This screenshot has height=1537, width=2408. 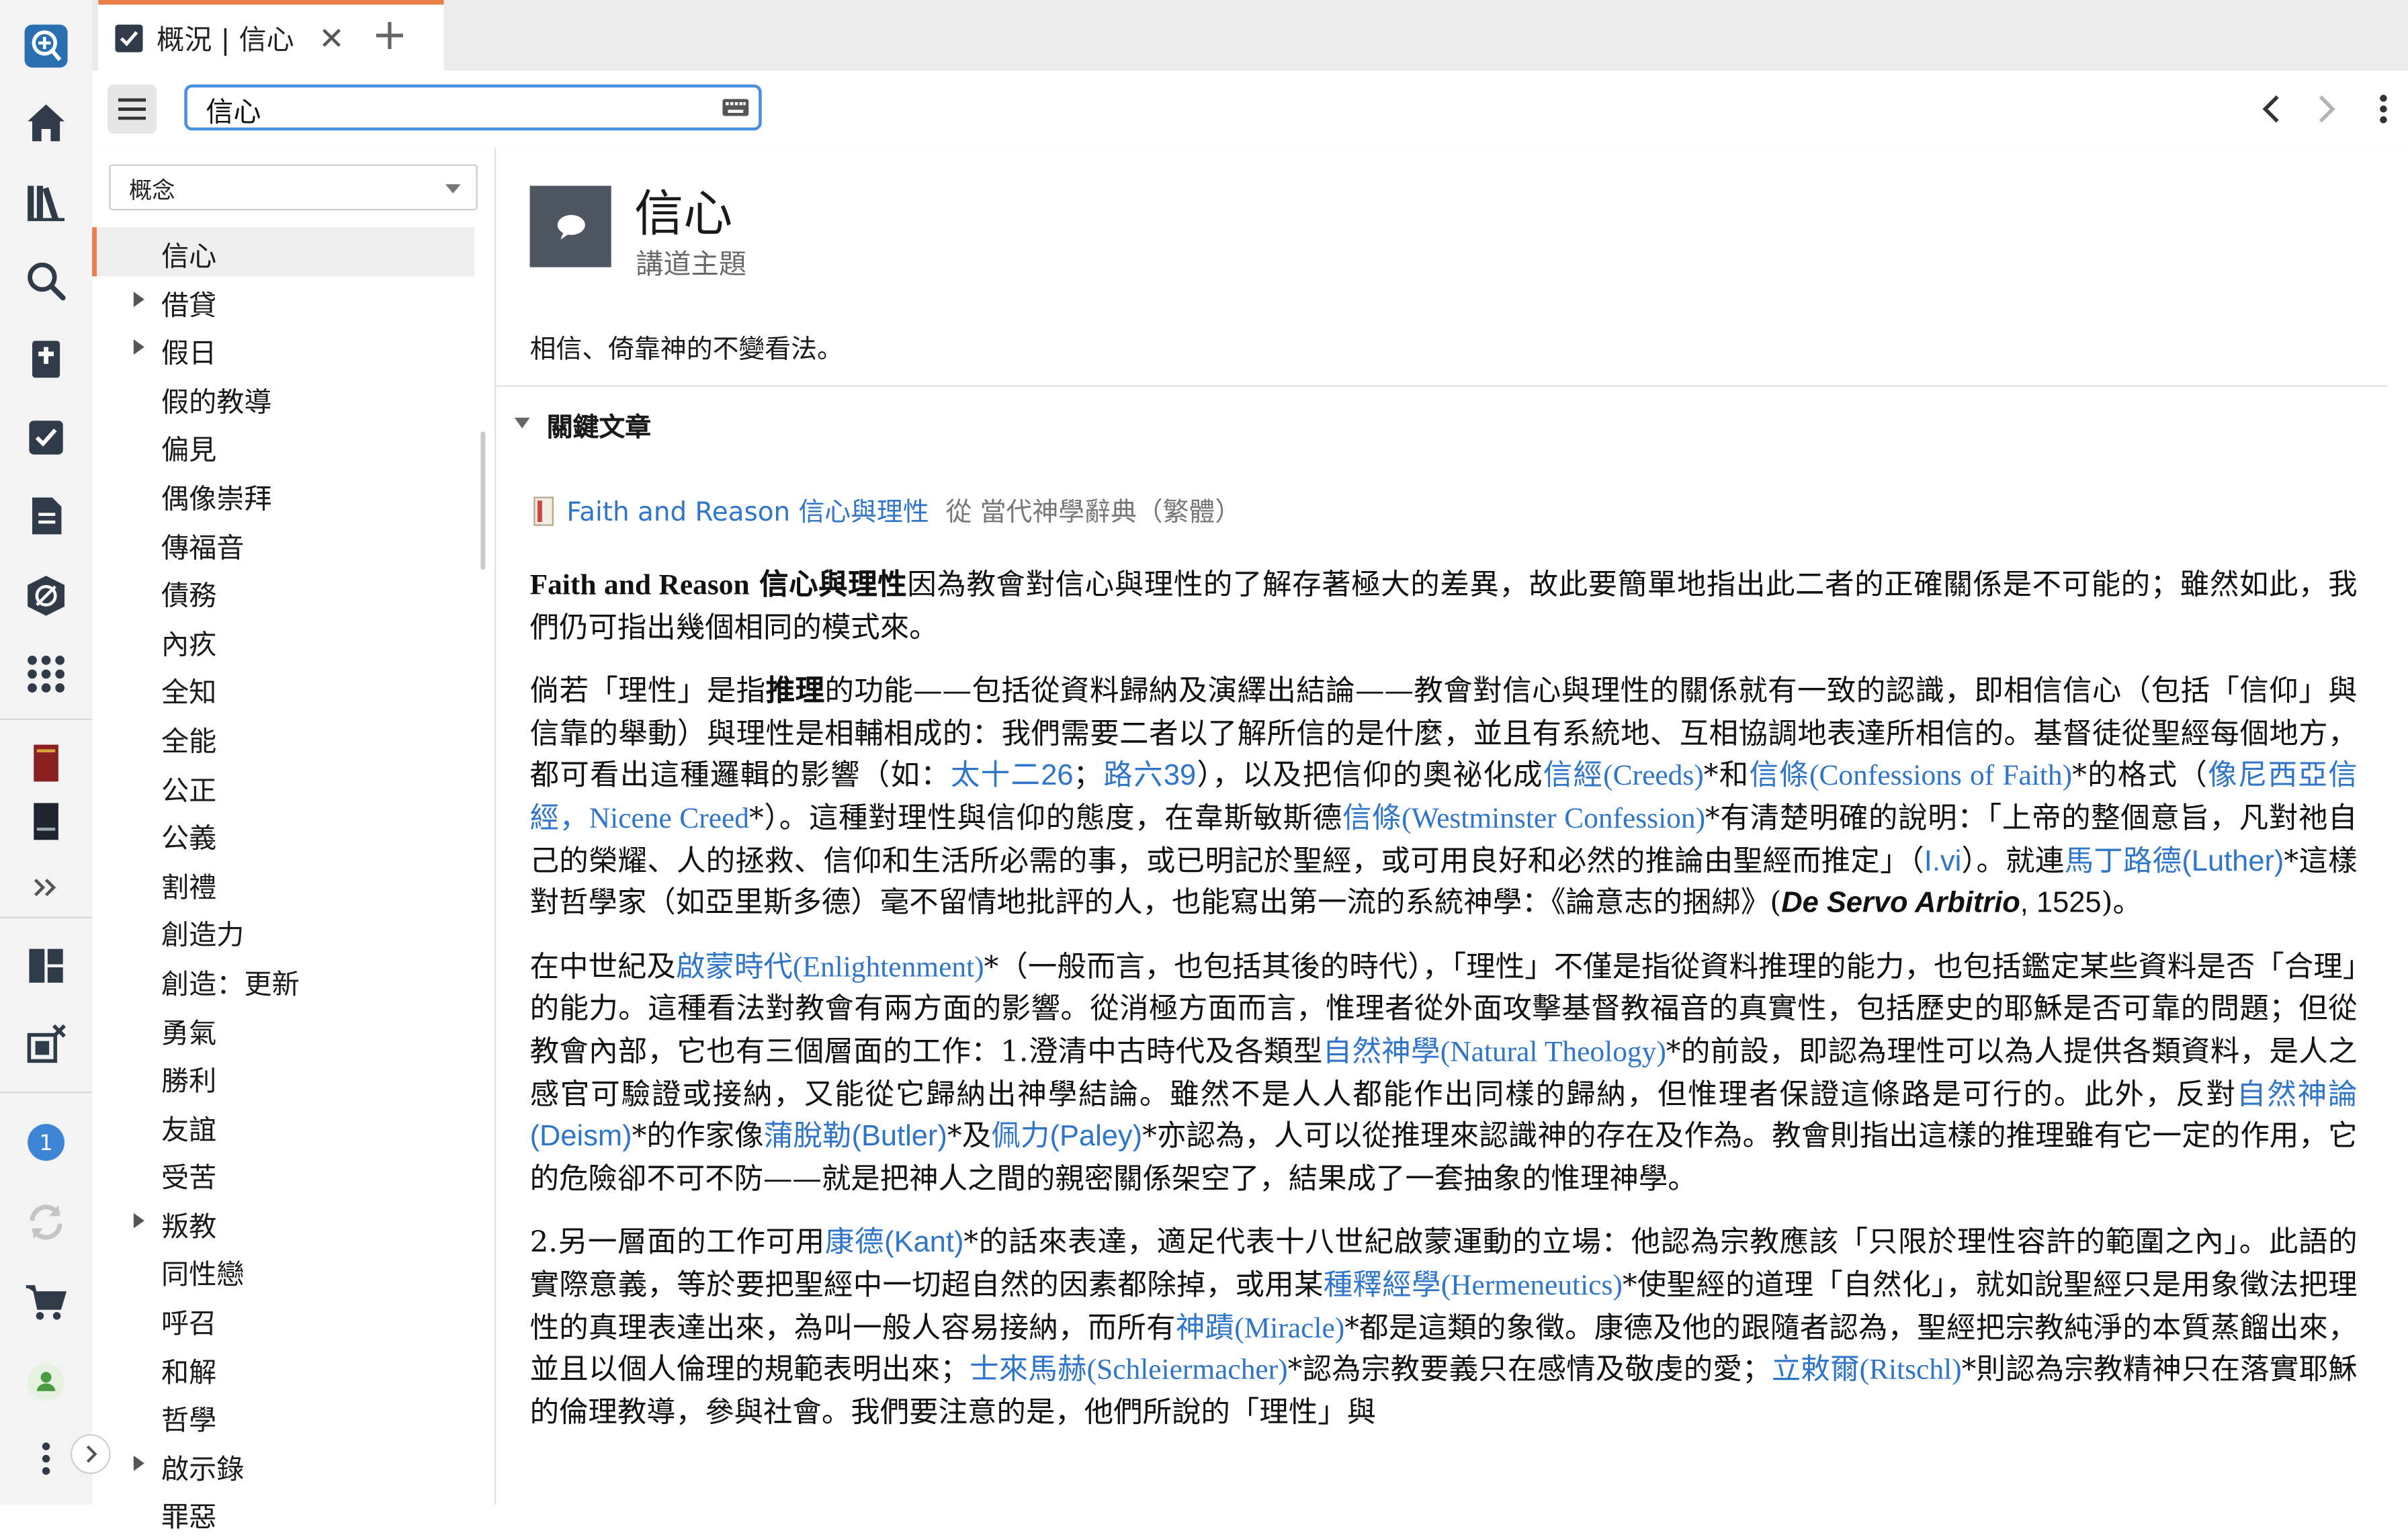 I want to click on sidebar-item: 借貸, so click(x=293, y=299).